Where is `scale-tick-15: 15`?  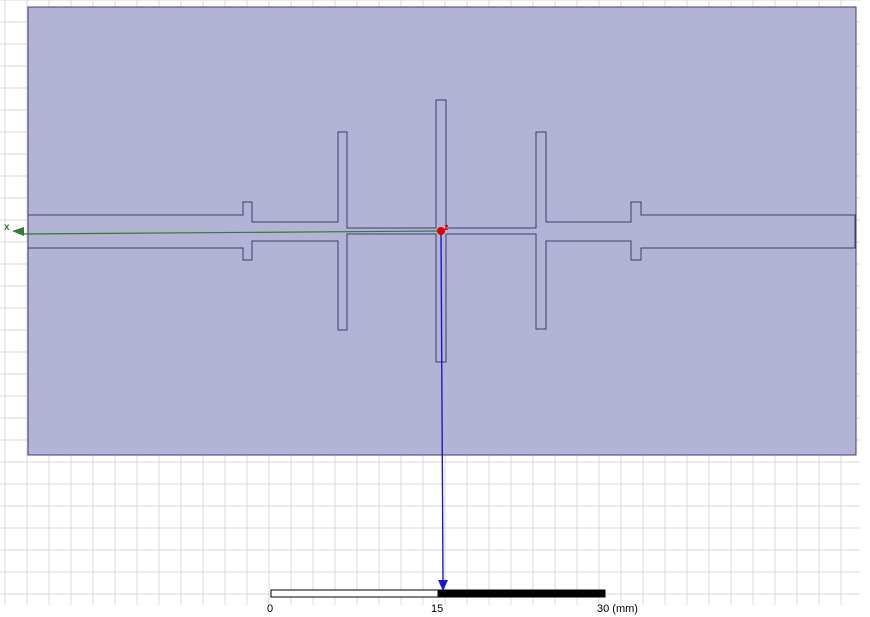
scale-tick-15: 15 is located at coordinates (437, 609).